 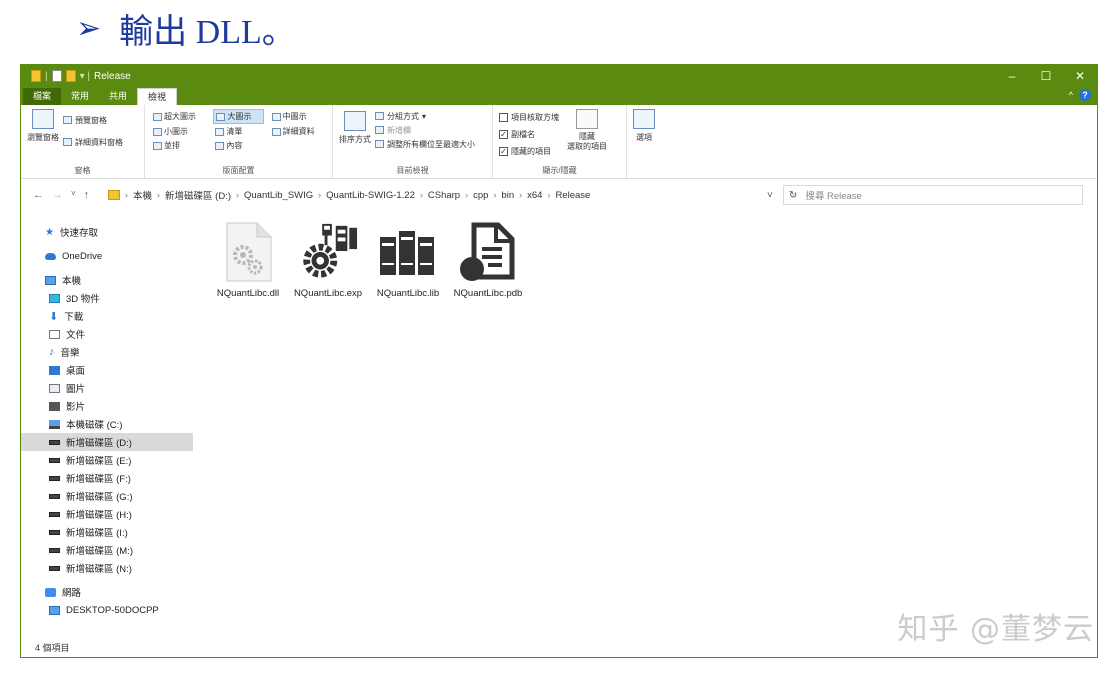 I want to click on maximize-button: ☐, so click(x=1046, y=76).